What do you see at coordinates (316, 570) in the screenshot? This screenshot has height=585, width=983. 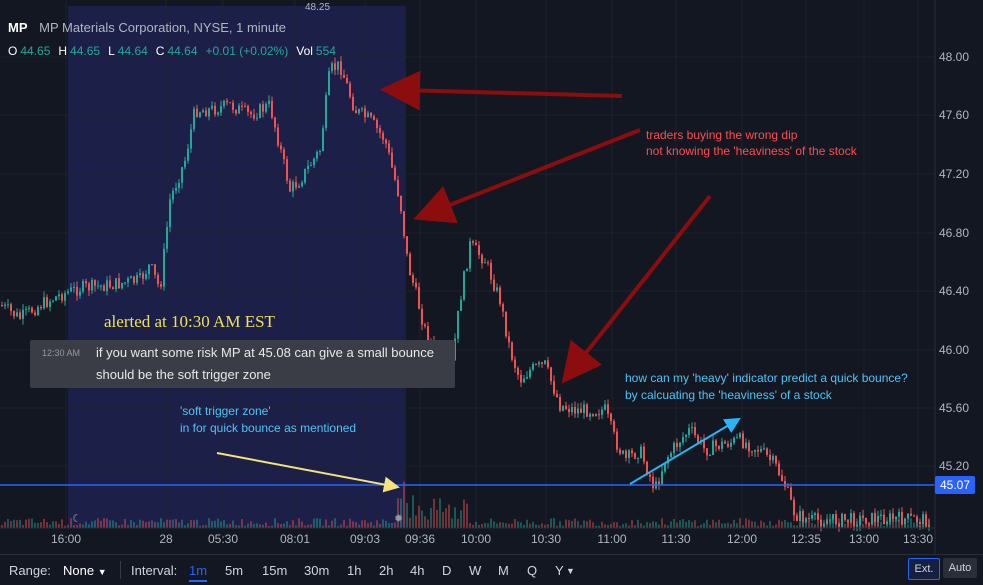 I see `interval-30m: 30m` at bounding box center [316, 570].